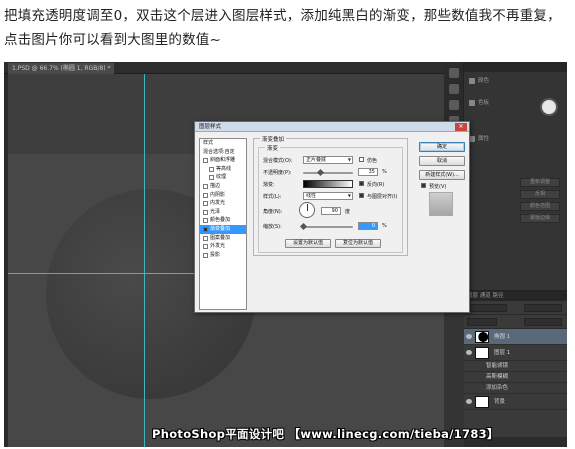 This screenshot has height=449, width=575. What do you see at coordinates (328, 160) in the screenshot?
I see `blend-mode-select: 正片叠底` at bounding box center [328, 160].